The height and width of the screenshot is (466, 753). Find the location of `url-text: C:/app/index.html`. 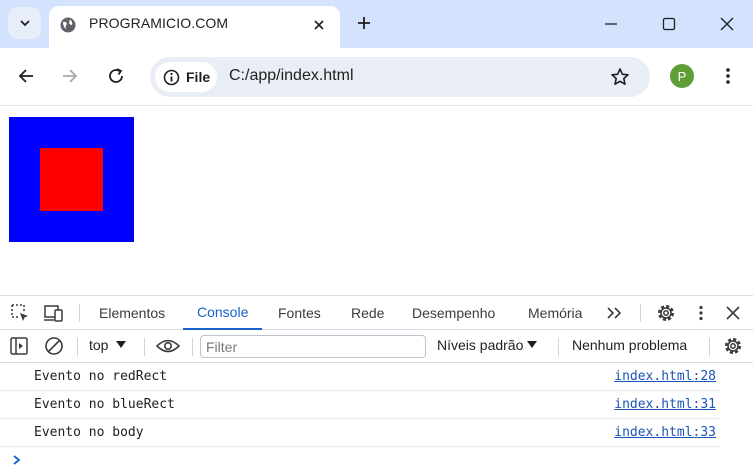

url-text: C:/app/index.html is located at coordinates (291, 76).